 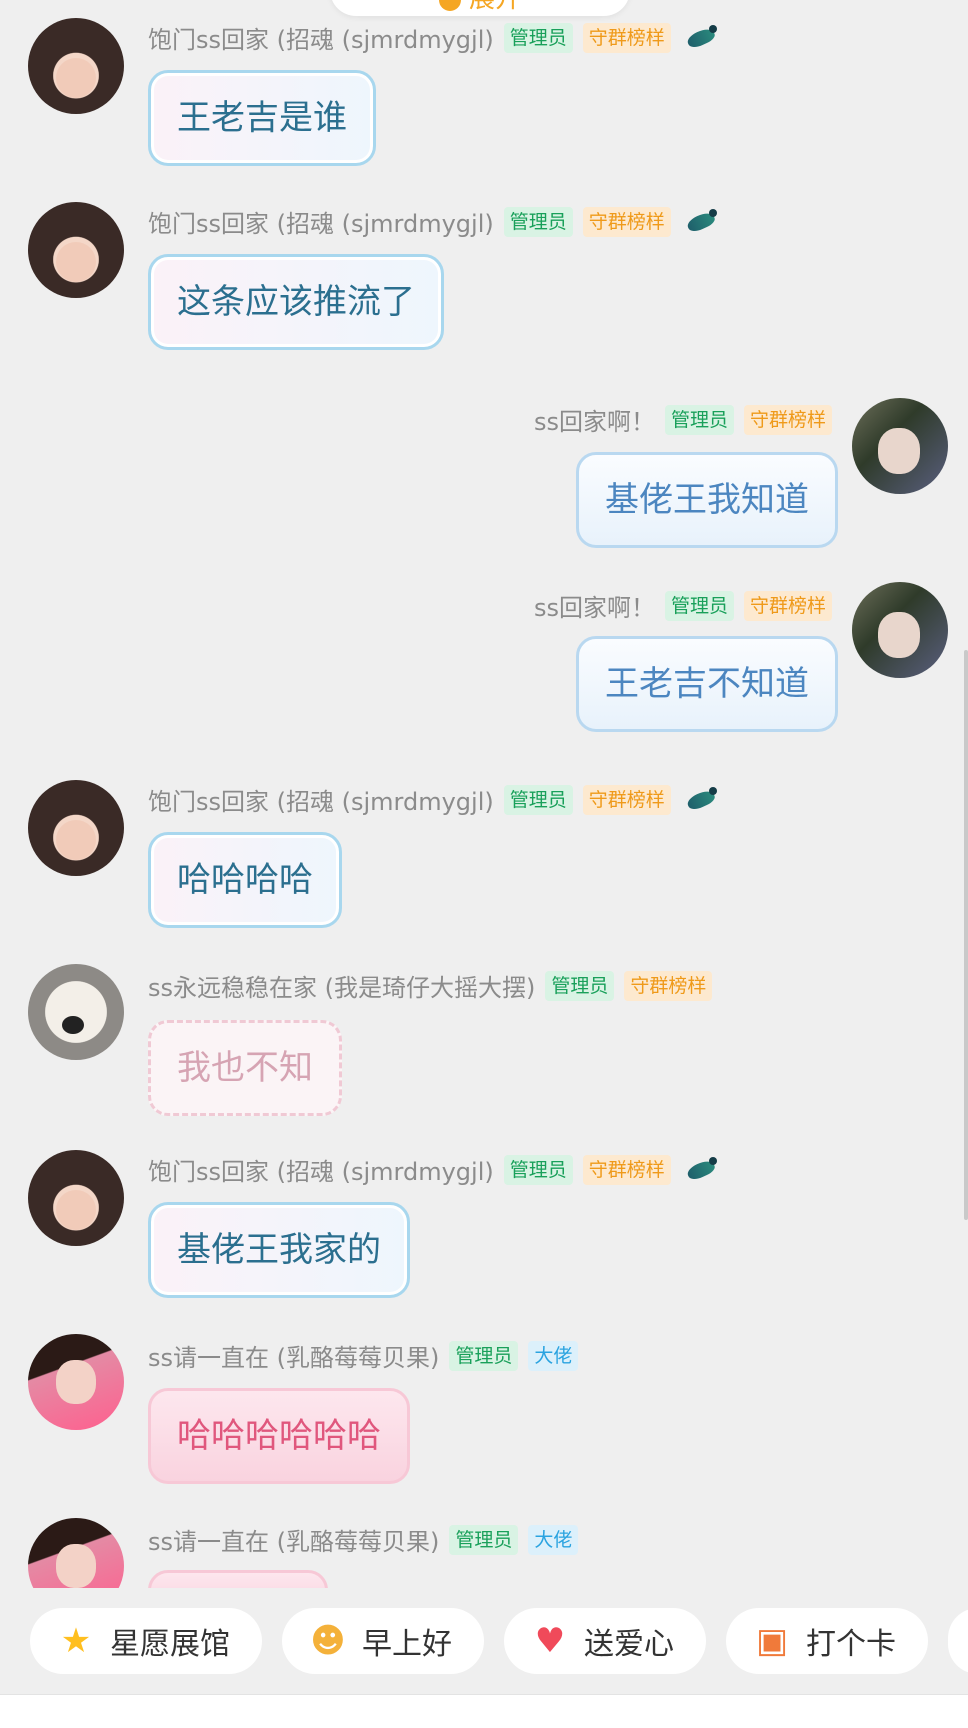 What do you see at coordinates (484, 1539) in the screenshot?
I see `admin-badge: 管理员` at bounding box center [484, 1539].